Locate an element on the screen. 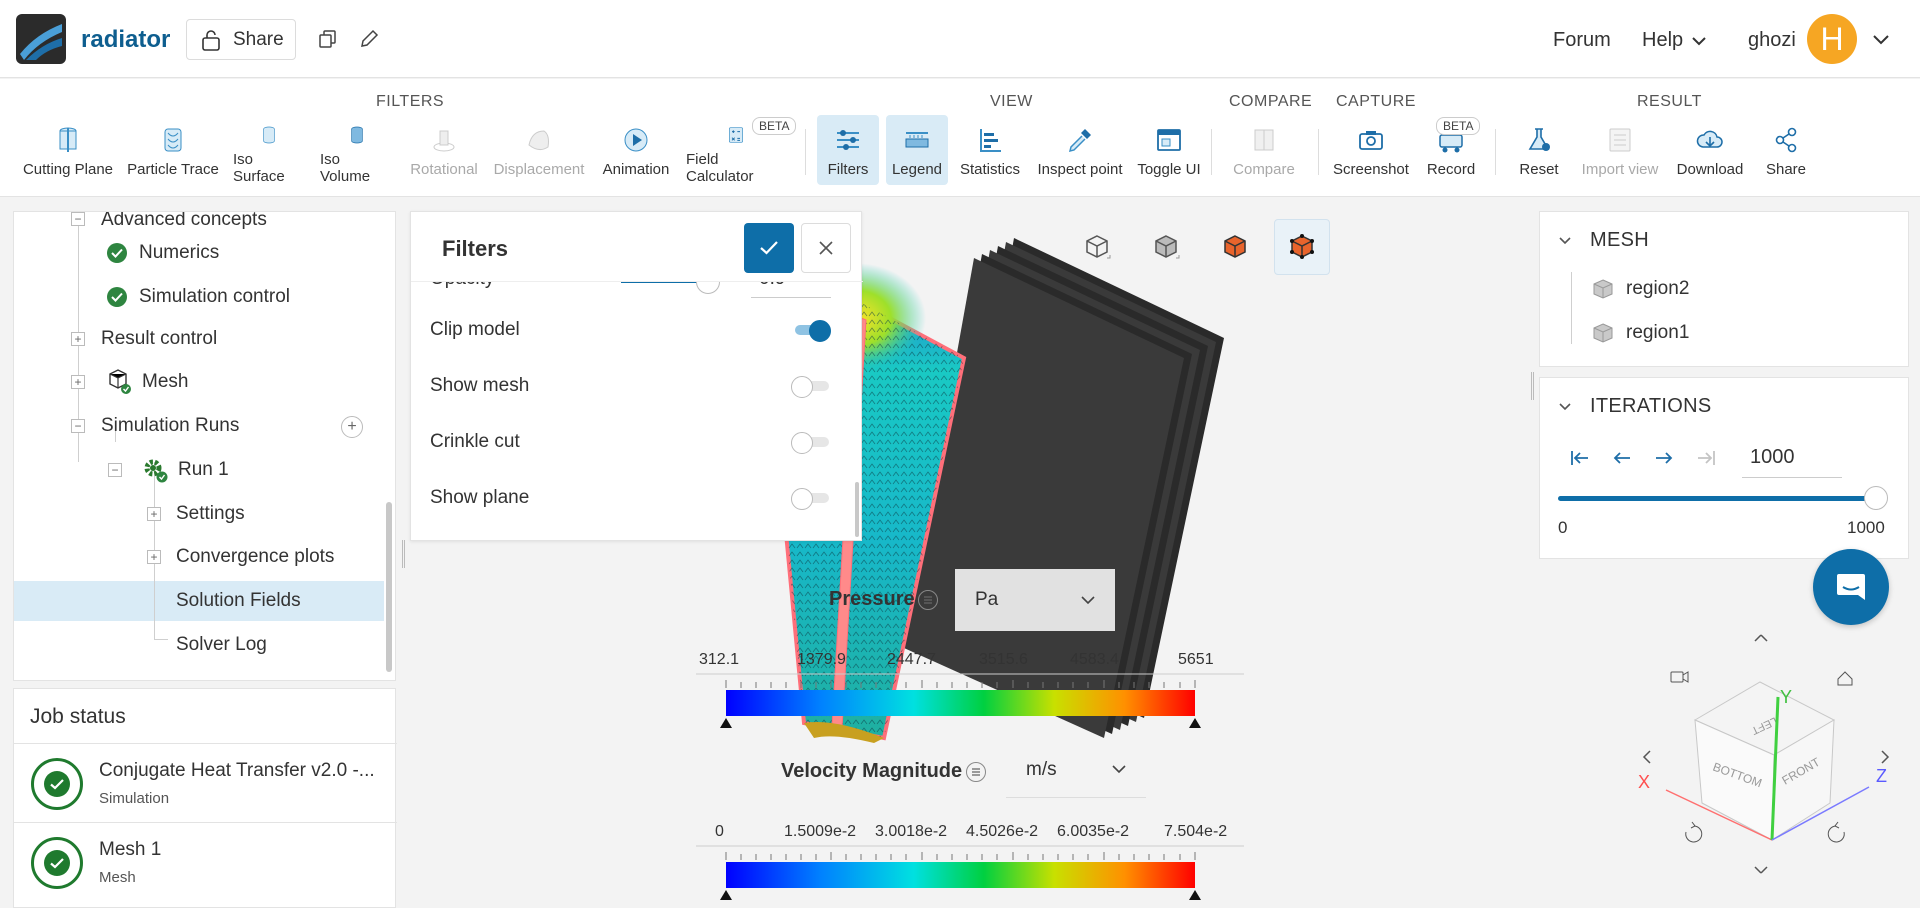  tool-label: Field Calculator is located at coordinates (720, 168).